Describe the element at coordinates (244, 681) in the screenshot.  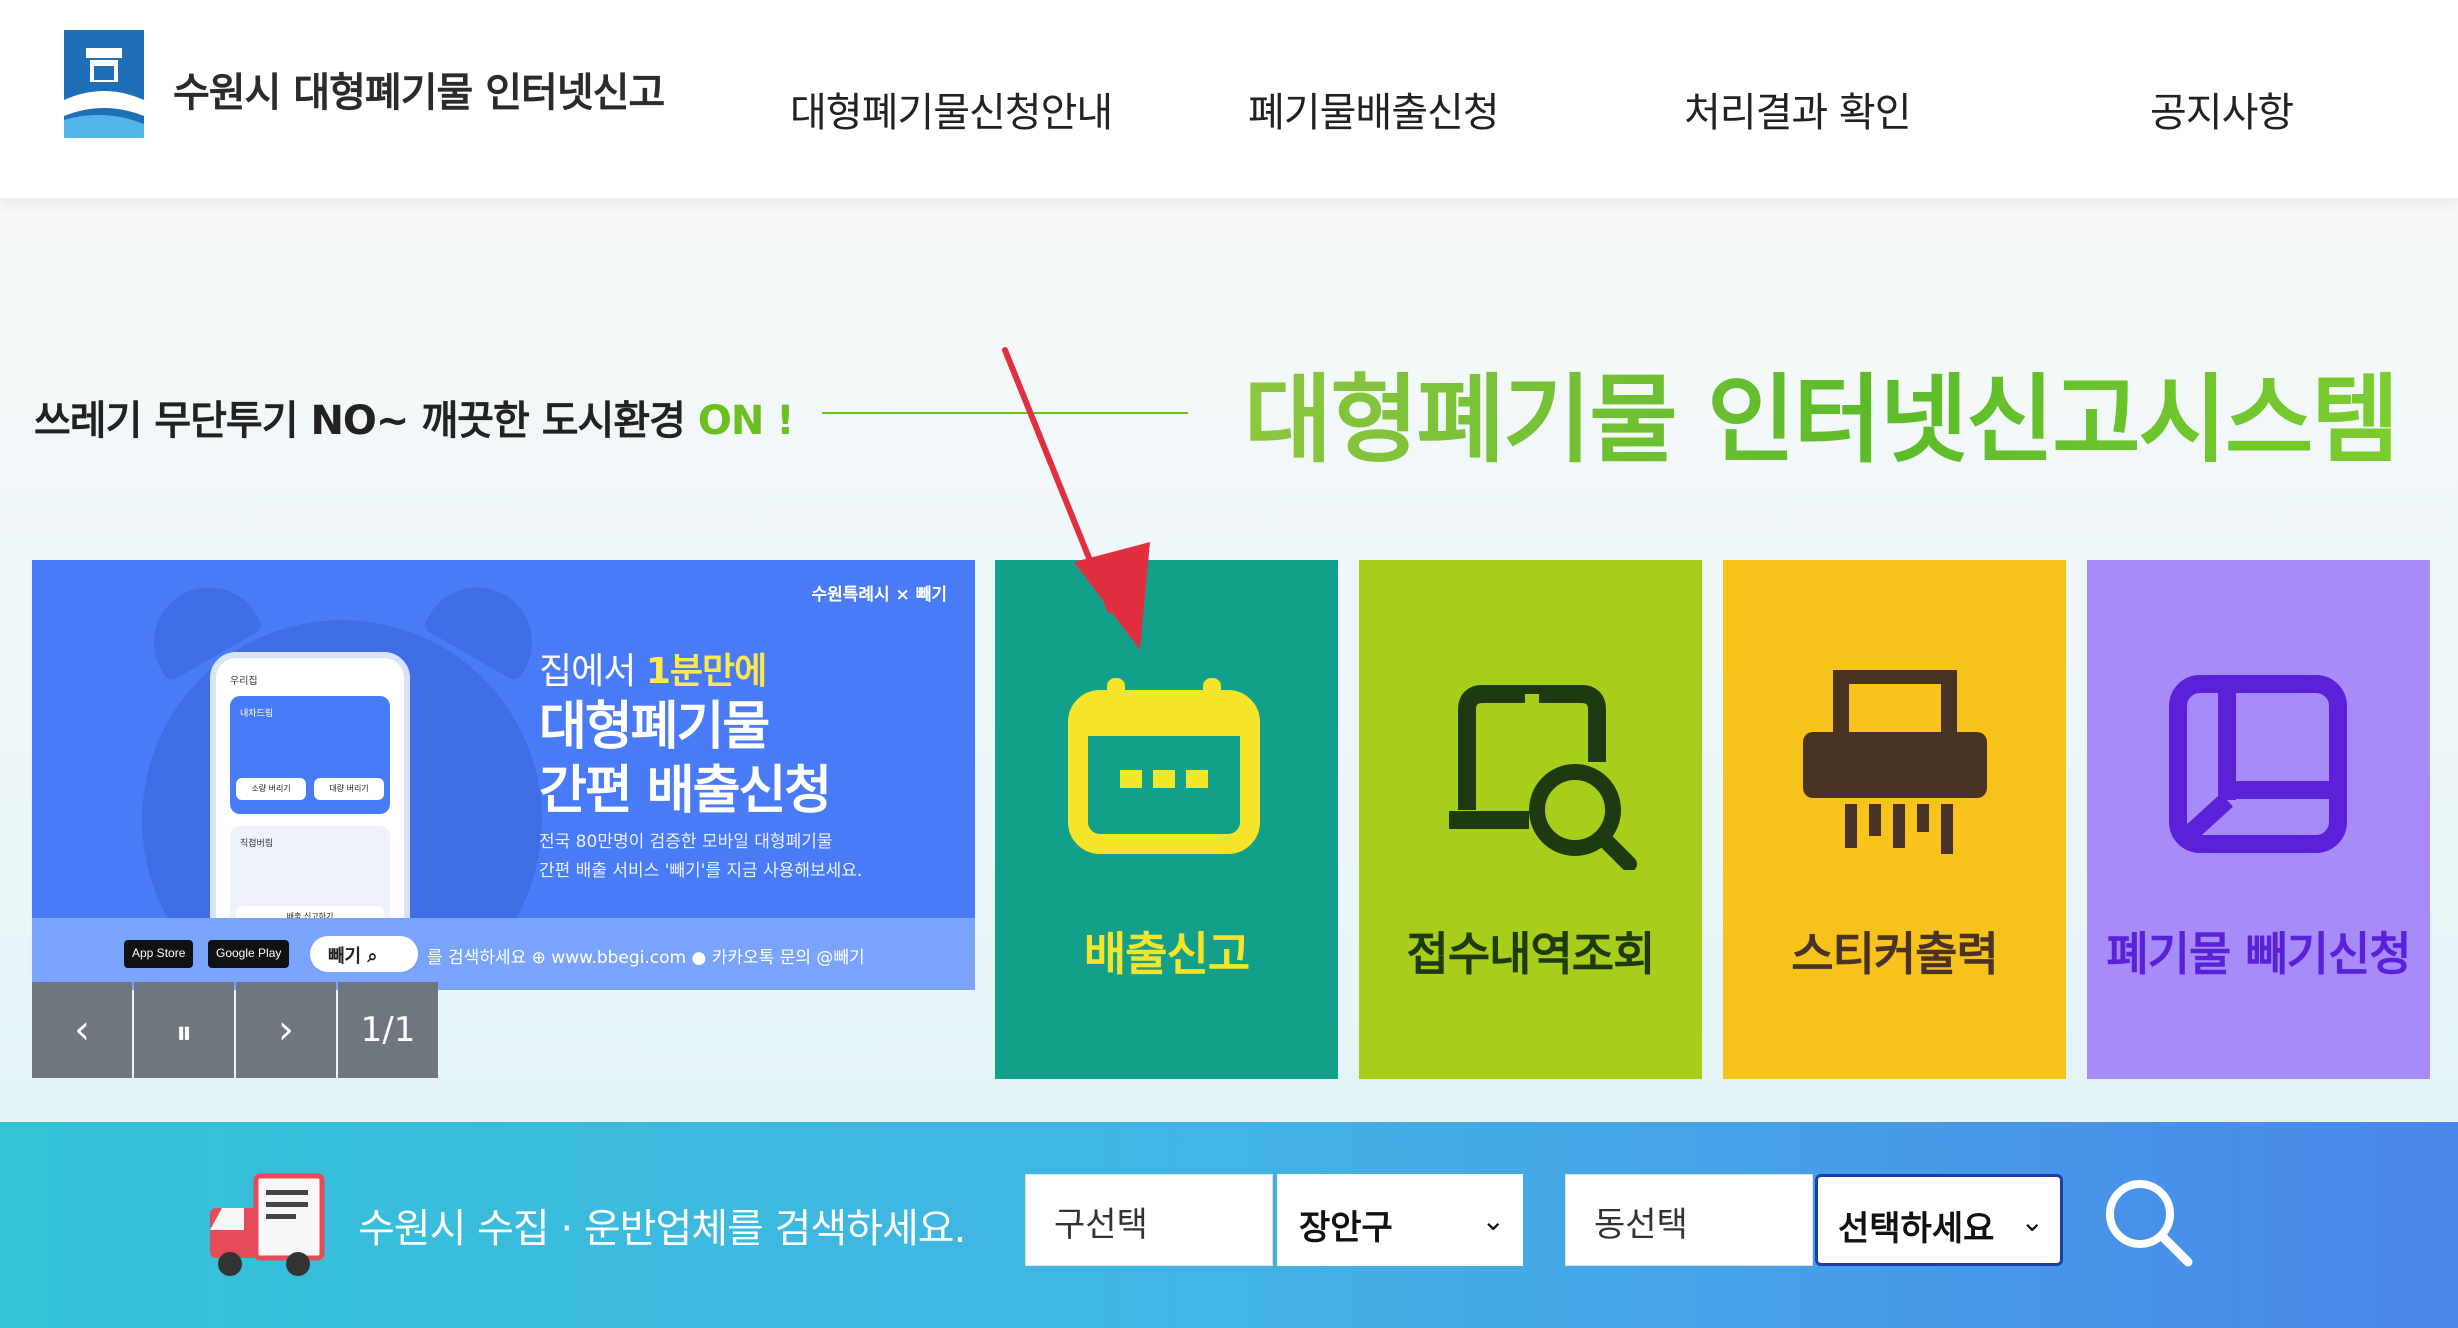
I see `phone-title: 우리집` at that location.